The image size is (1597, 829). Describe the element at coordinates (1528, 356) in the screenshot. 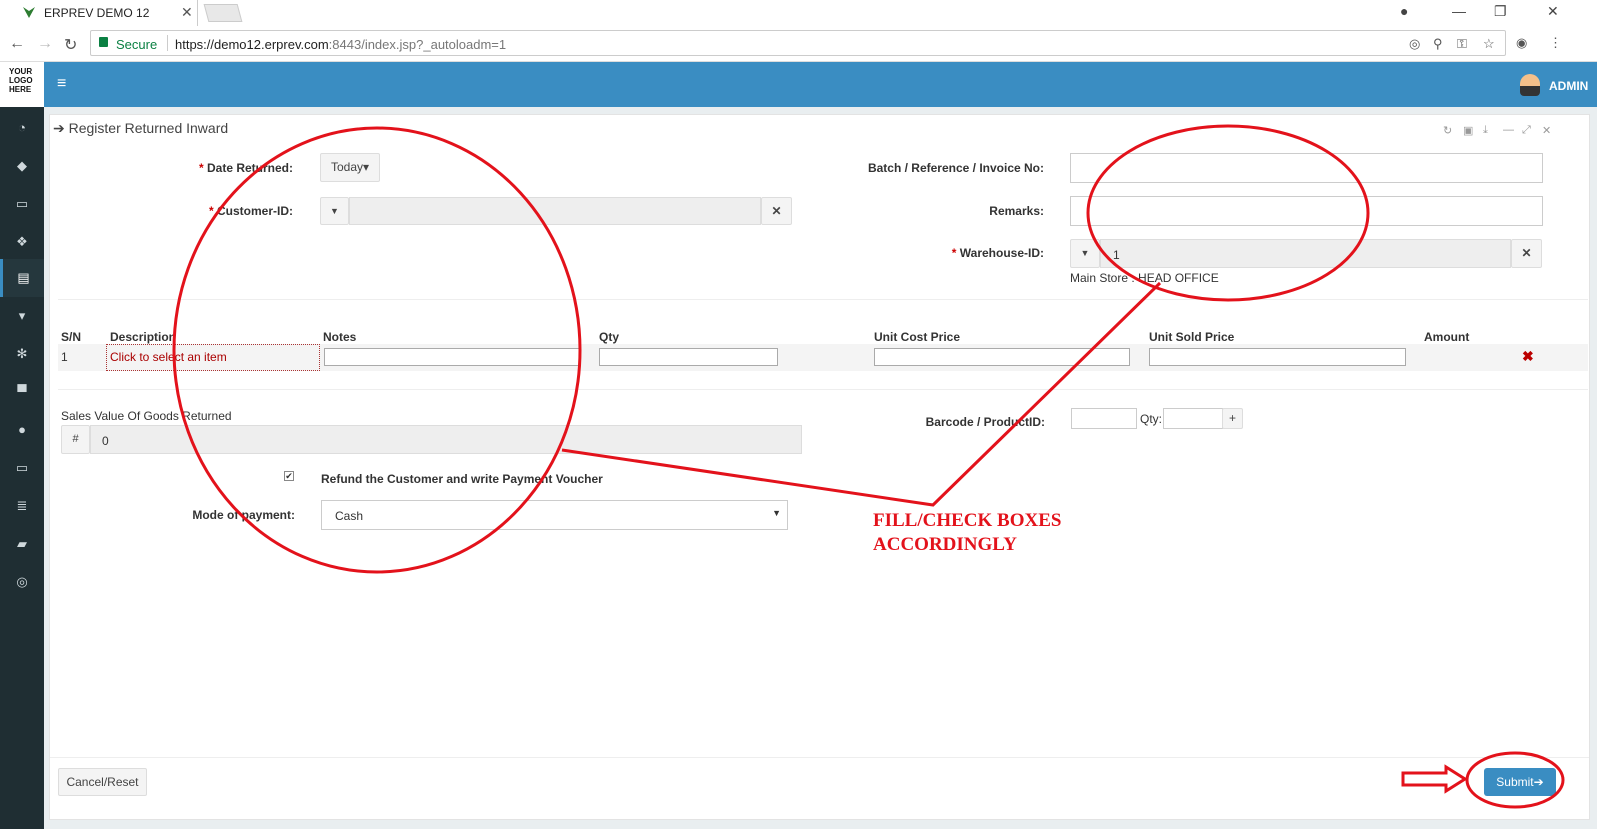

I see `remove-row-icon: ✖` at that location.